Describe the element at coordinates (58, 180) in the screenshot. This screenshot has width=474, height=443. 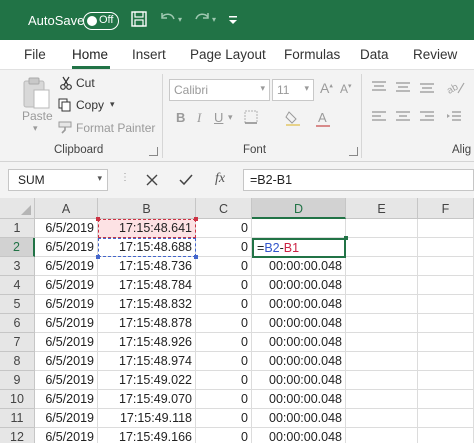
I see `name-box: SUM ▾` at that location.